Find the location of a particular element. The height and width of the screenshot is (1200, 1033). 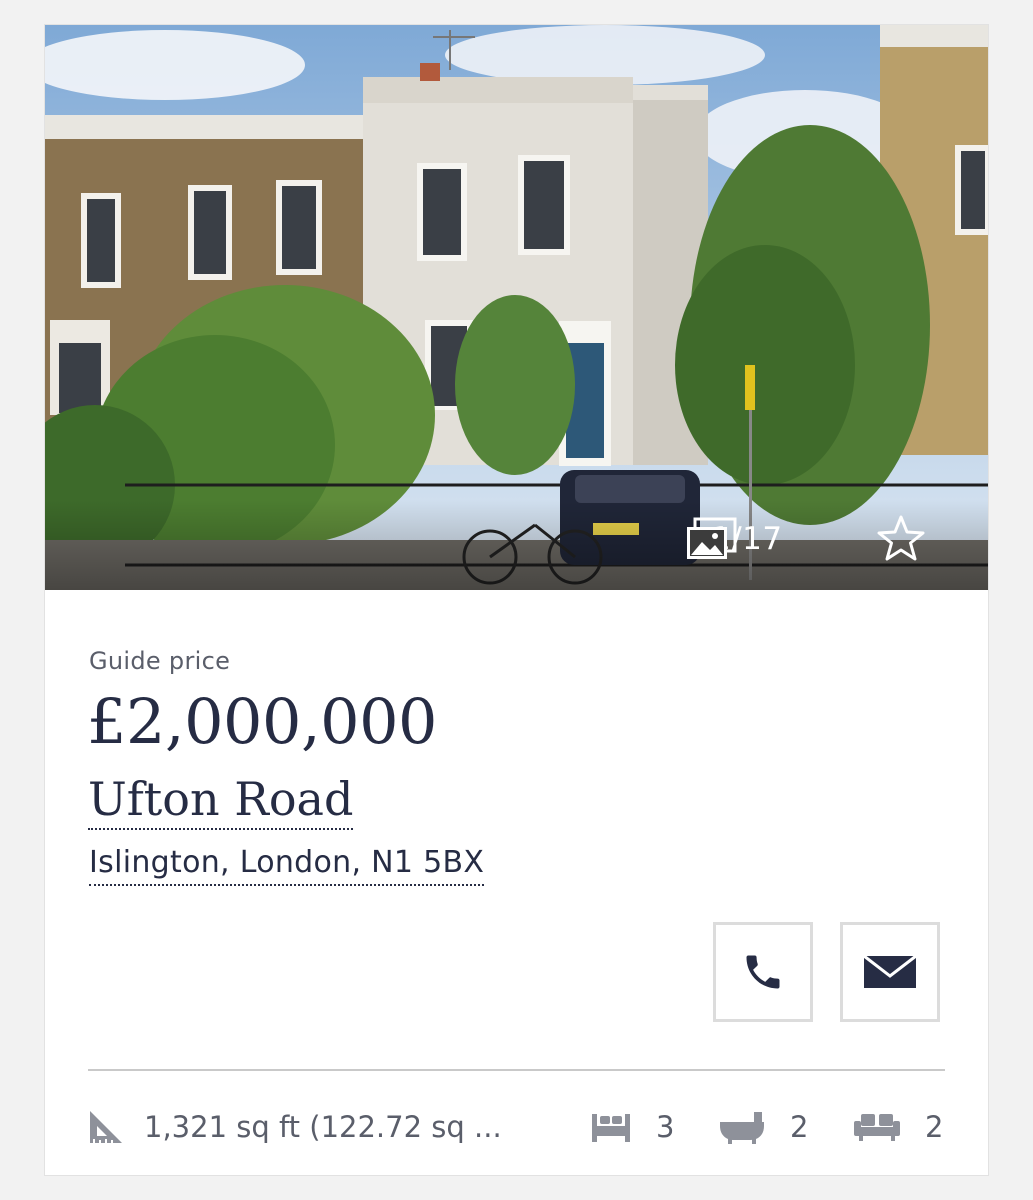

divider is located at coordinates (516, 1070).